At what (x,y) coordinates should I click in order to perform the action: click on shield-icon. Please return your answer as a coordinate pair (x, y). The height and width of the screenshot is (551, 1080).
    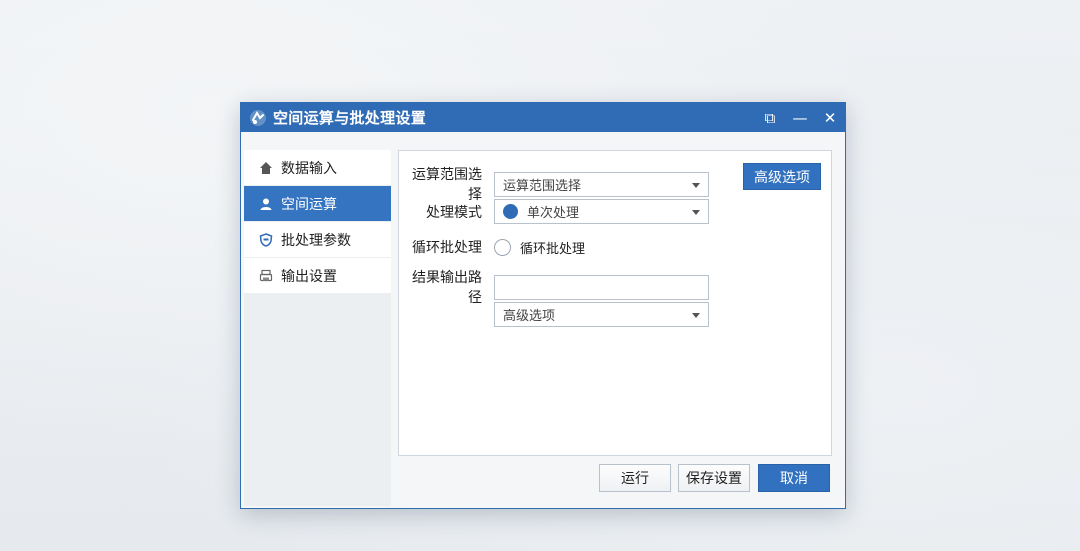
    Looking at the image, I should click on (266, 240).